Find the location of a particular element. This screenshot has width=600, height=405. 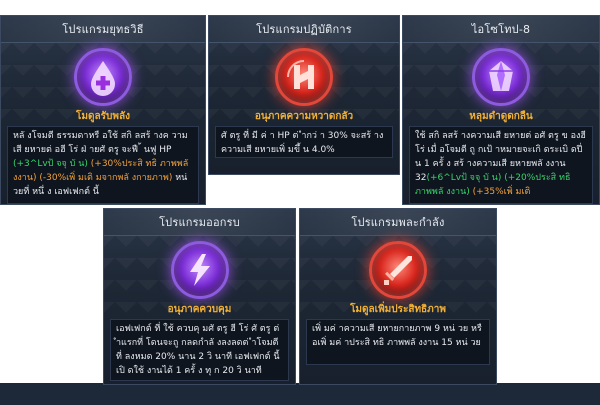

item-name: อนุภาคความหวาดกลัว is located at coordinates (304, 116).